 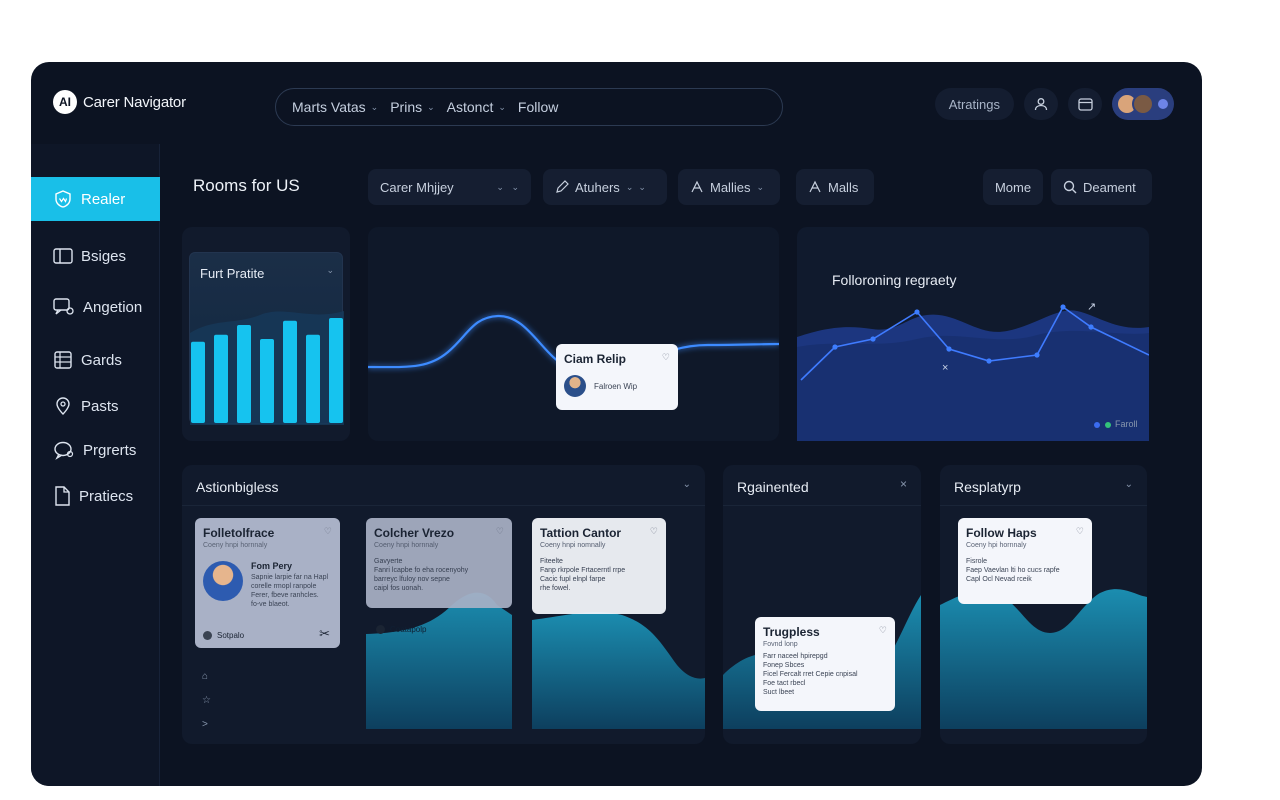 I want to click on user-icon, so click(x=1041, y=104).